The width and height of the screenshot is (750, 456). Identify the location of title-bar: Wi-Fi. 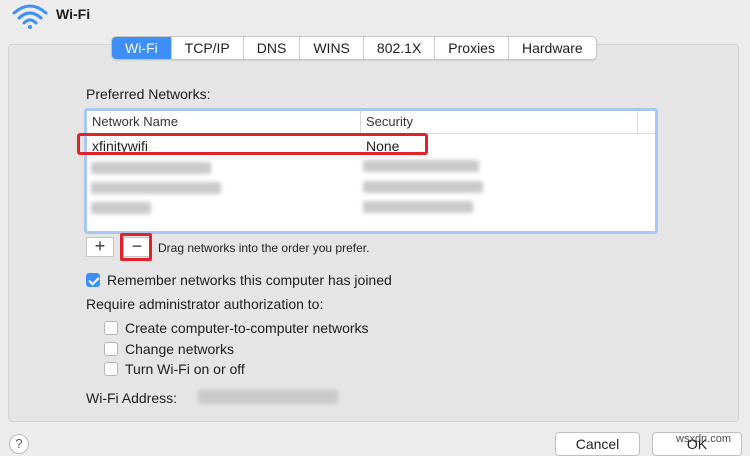
(375, 16).